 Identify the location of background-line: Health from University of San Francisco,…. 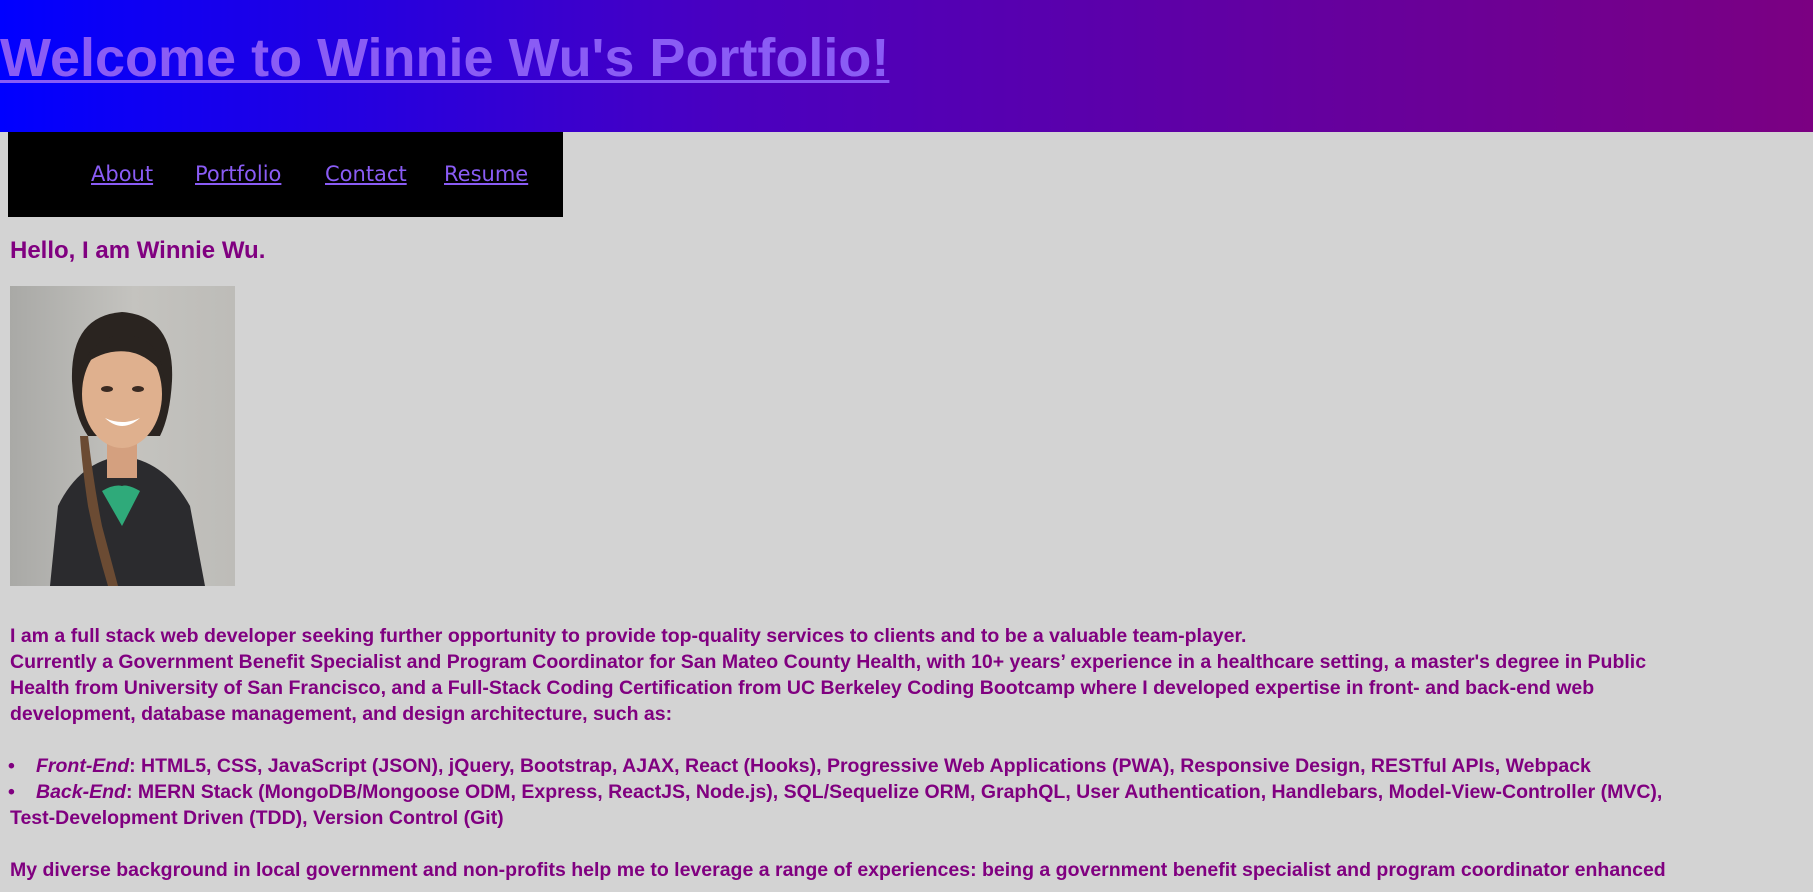
(802, 688).